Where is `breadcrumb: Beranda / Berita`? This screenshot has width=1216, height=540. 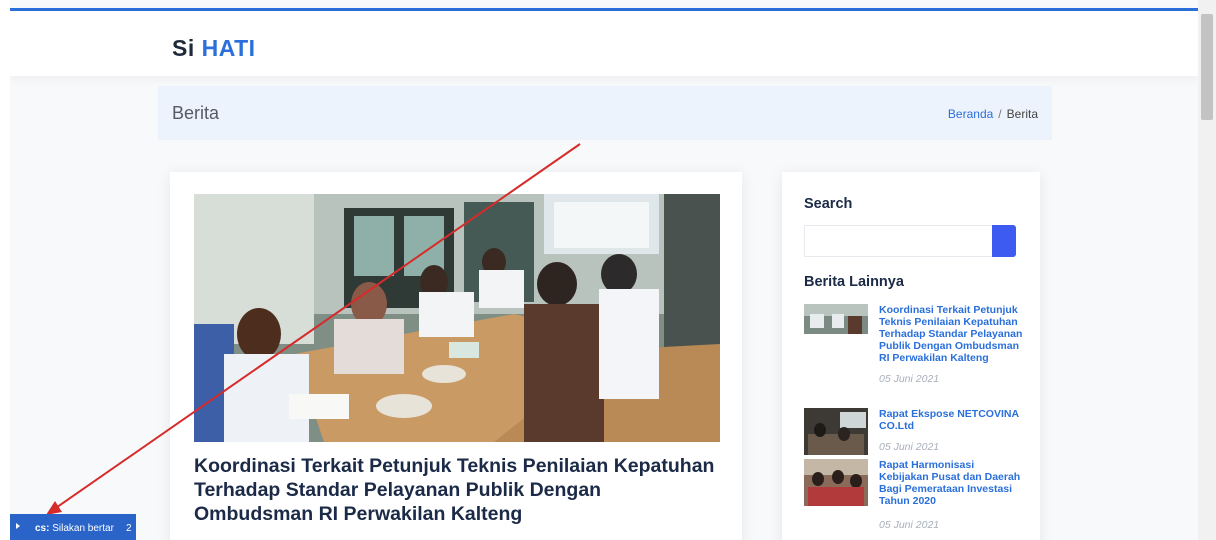 breadcrumb: Beranda / Berita is located at coordinates (993, 114).